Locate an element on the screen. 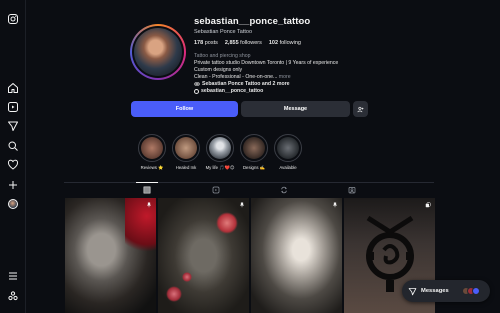  highlight-healed-ink: Healed Ink is located at coordinates (186, 152).